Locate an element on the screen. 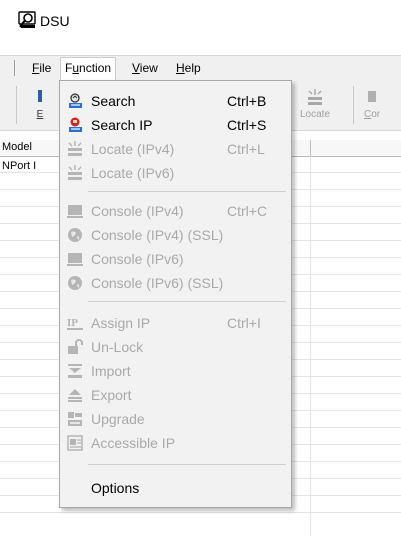 This screenshot has width=401, height=541. menubar-grip is located at coordinates (14, 68).